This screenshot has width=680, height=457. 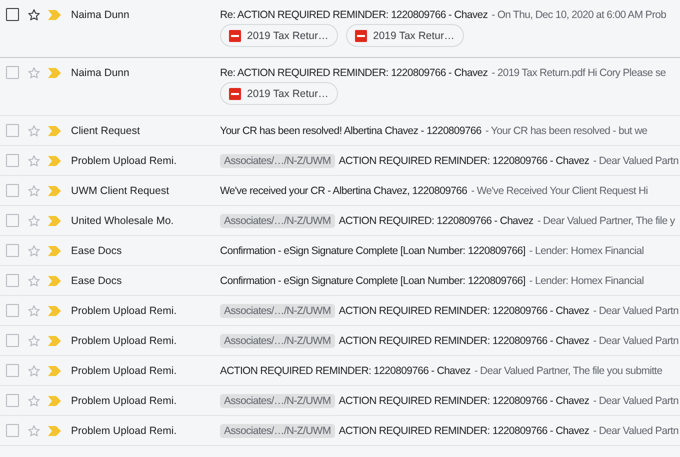 I want to click on email-snippet: - Dear Valued Partner, The file you submitte, so click(x=568, y=370).